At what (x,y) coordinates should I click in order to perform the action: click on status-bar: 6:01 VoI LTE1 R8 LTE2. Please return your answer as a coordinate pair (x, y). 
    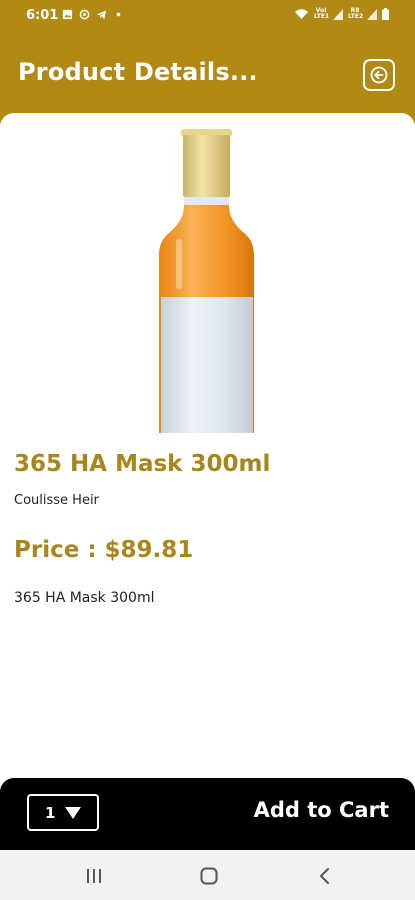
    Looking at the image, I should click on (207, 17).